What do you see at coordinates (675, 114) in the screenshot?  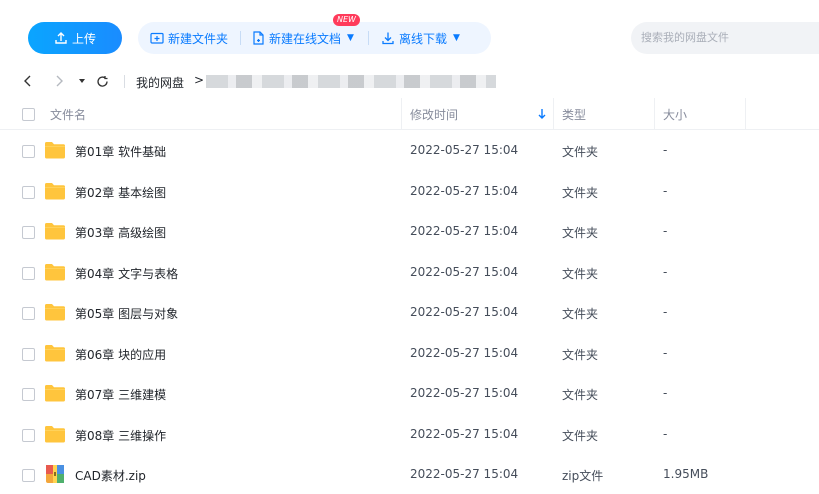 I see `column-header-size: 大小` at bounding box center [675, 114].